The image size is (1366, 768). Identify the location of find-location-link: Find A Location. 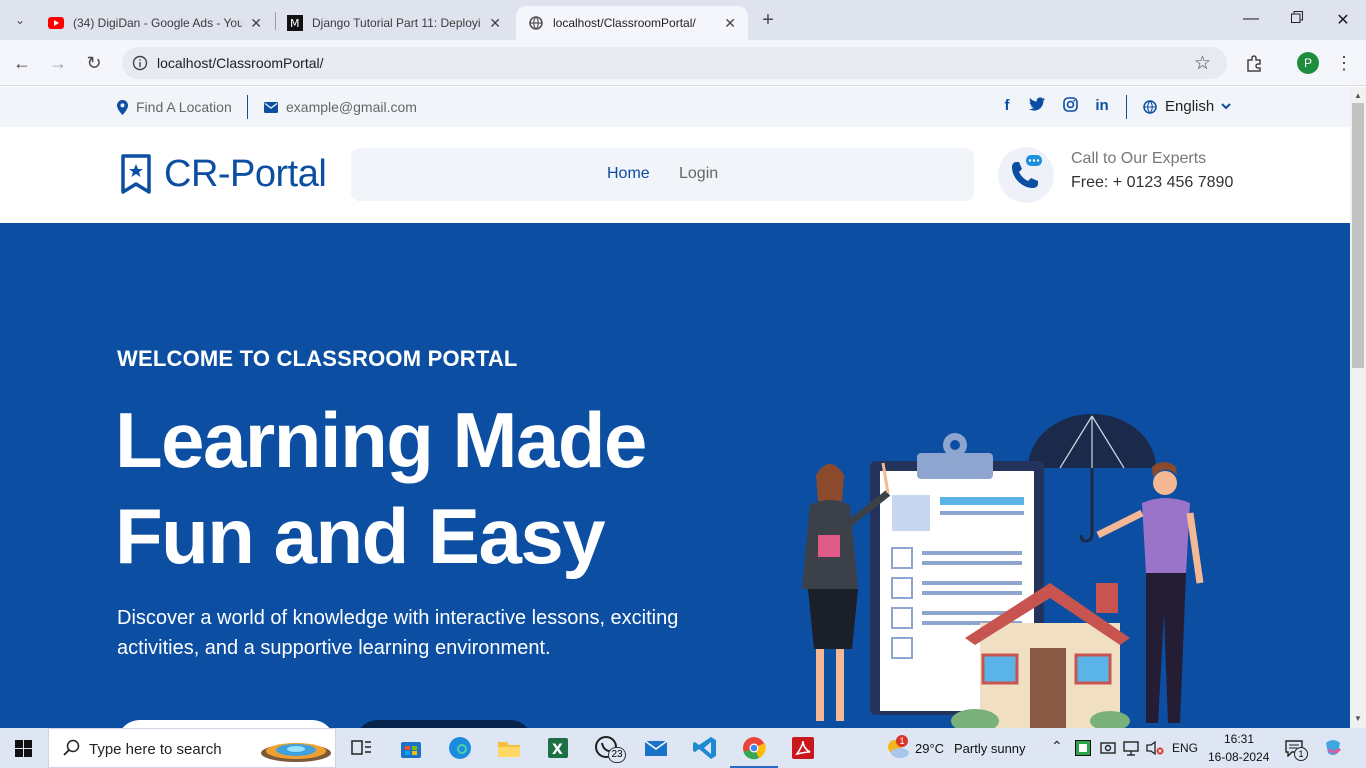
(174, 107).